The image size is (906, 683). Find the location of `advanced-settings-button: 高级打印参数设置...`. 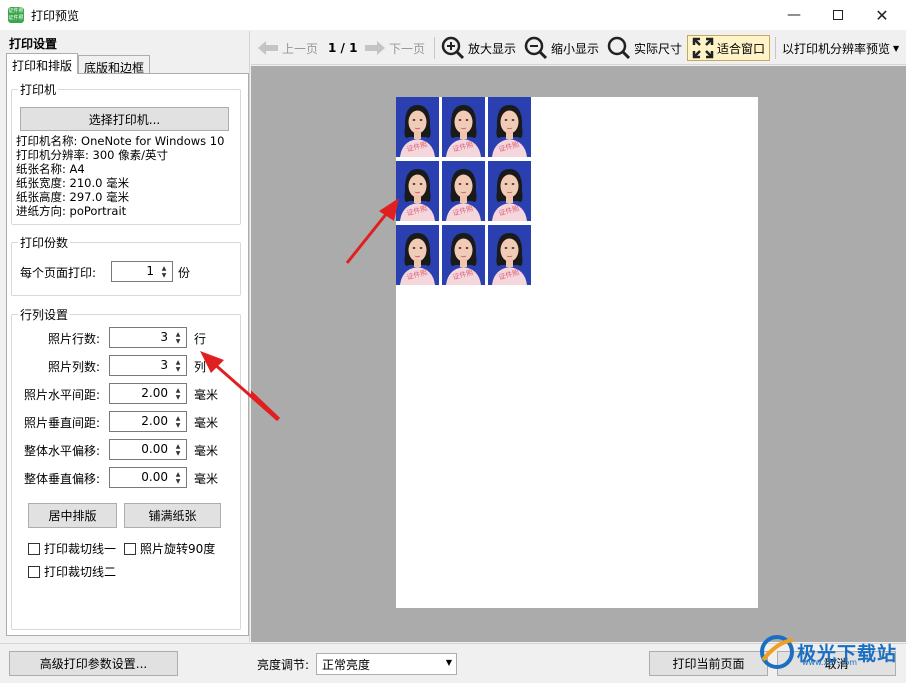

advanced-settings-button: 高级打印参数设置... is located at coordinates (93, 663).